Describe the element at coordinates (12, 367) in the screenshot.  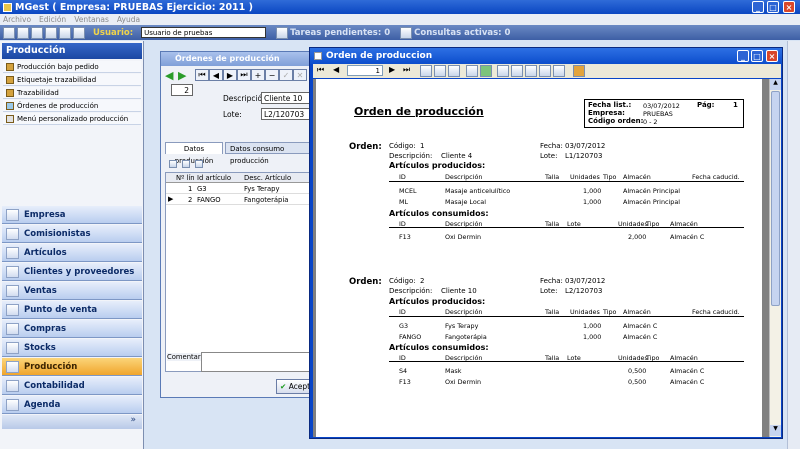
I see `produccion-cat-icon` at that location.